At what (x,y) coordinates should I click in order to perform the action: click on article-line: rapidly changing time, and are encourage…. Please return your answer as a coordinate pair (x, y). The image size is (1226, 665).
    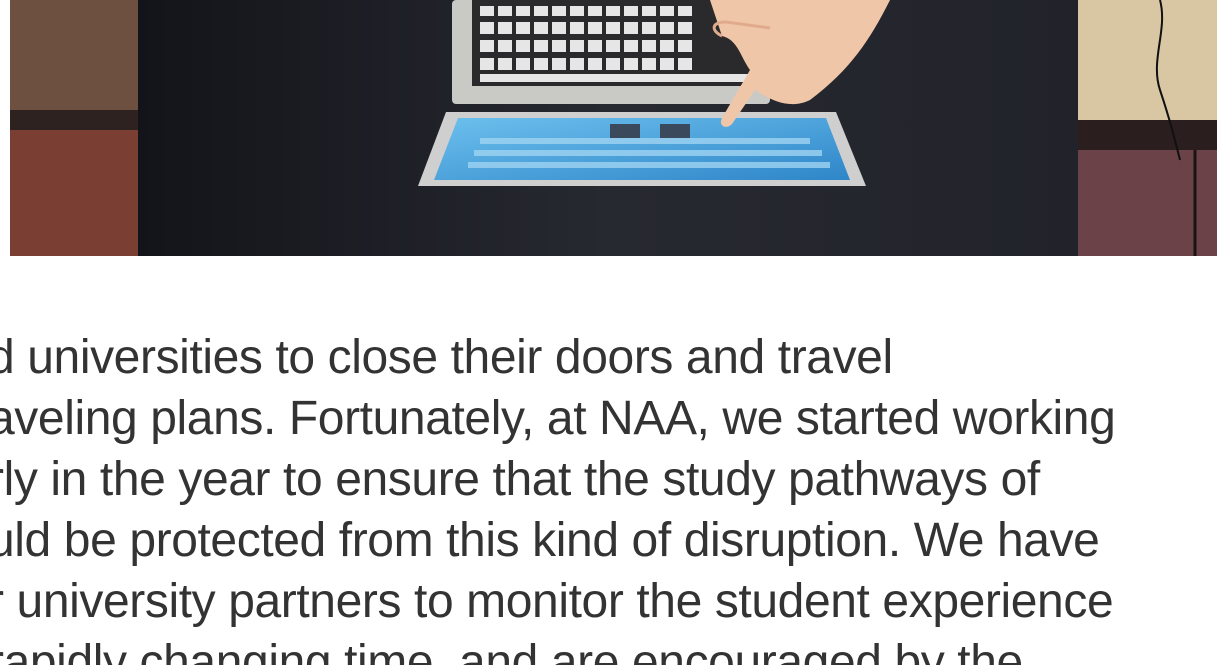
    Looking at the image, I should click on (511, 650).